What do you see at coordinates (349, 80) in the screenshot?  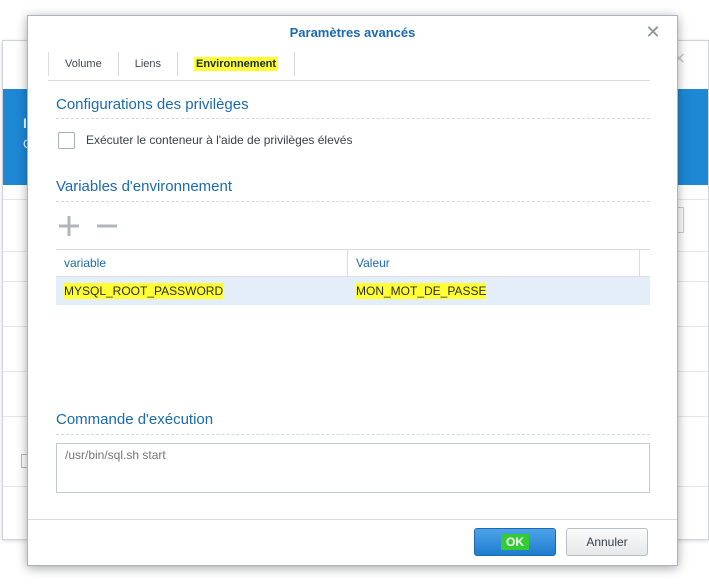 I see `tabs-divider` at bounding box center [349, 80].